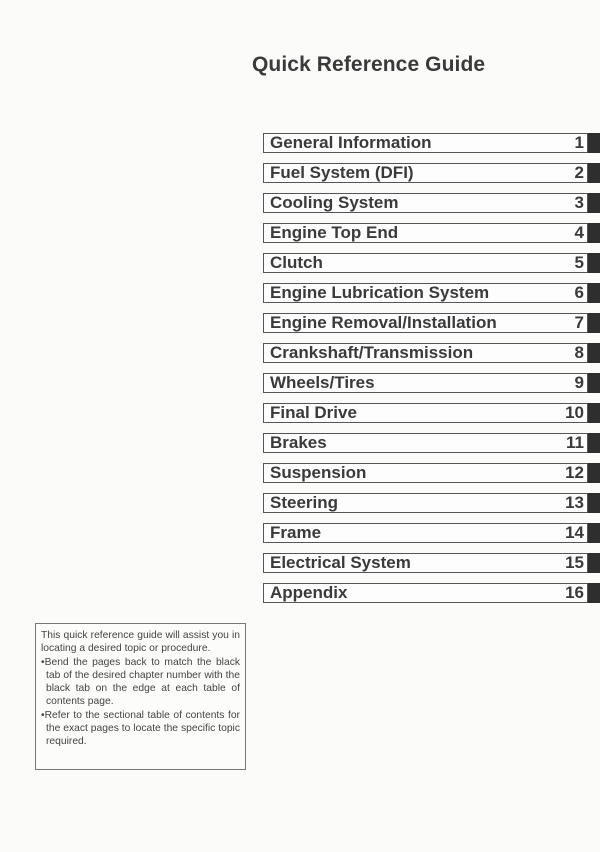 Image resolution: width=600 pixels, height=852 pixels. Describe the element at coordinates (334, 232) in the screenshot. I see `chapter-label: Engine Top End` at that location.